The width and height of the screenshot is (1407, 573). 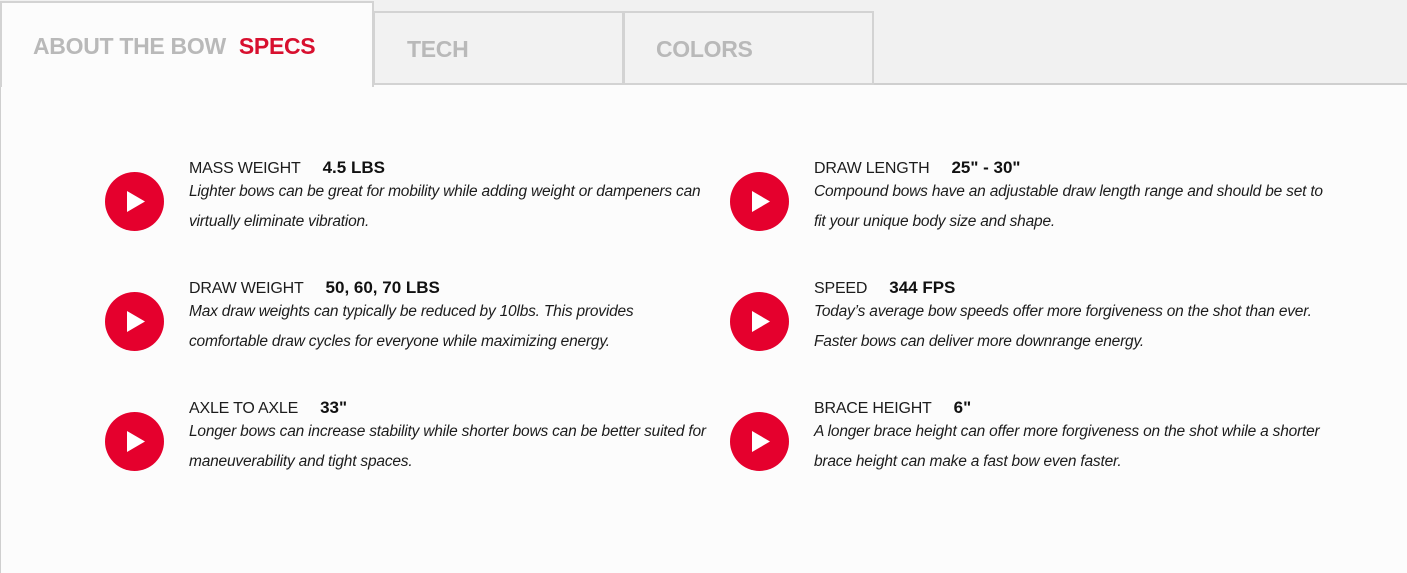 I want to click on spec-value: 33", so click(x=334, y=407).